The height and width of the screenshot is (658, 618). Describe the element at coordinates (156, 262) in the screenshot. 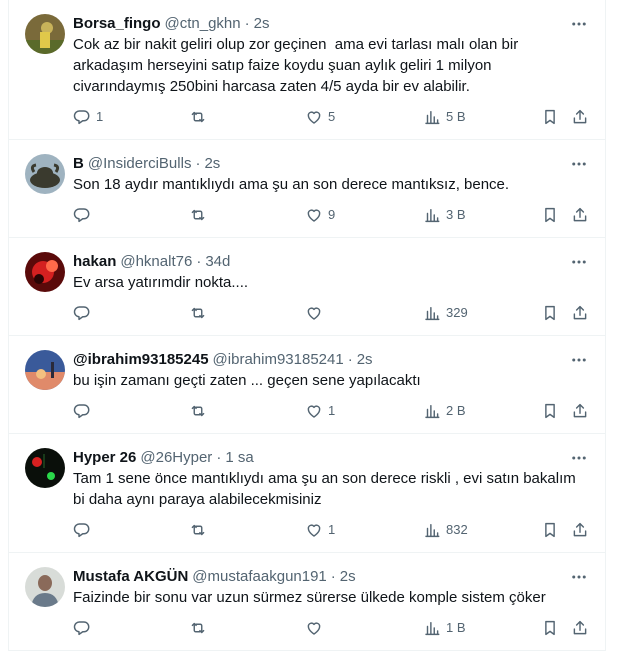

I see `user-handle: @hknalt76` at that location.